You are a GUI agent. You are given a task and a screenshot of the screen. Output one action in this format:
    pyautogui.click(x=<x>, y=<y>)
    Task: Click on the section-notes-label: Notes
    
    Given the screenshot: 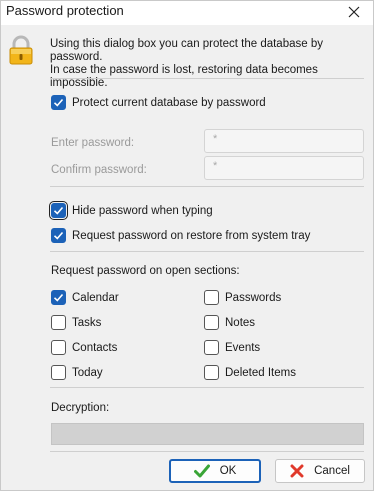 What is the action you would take?
    pyautogui.click(x=240, y=322)
    